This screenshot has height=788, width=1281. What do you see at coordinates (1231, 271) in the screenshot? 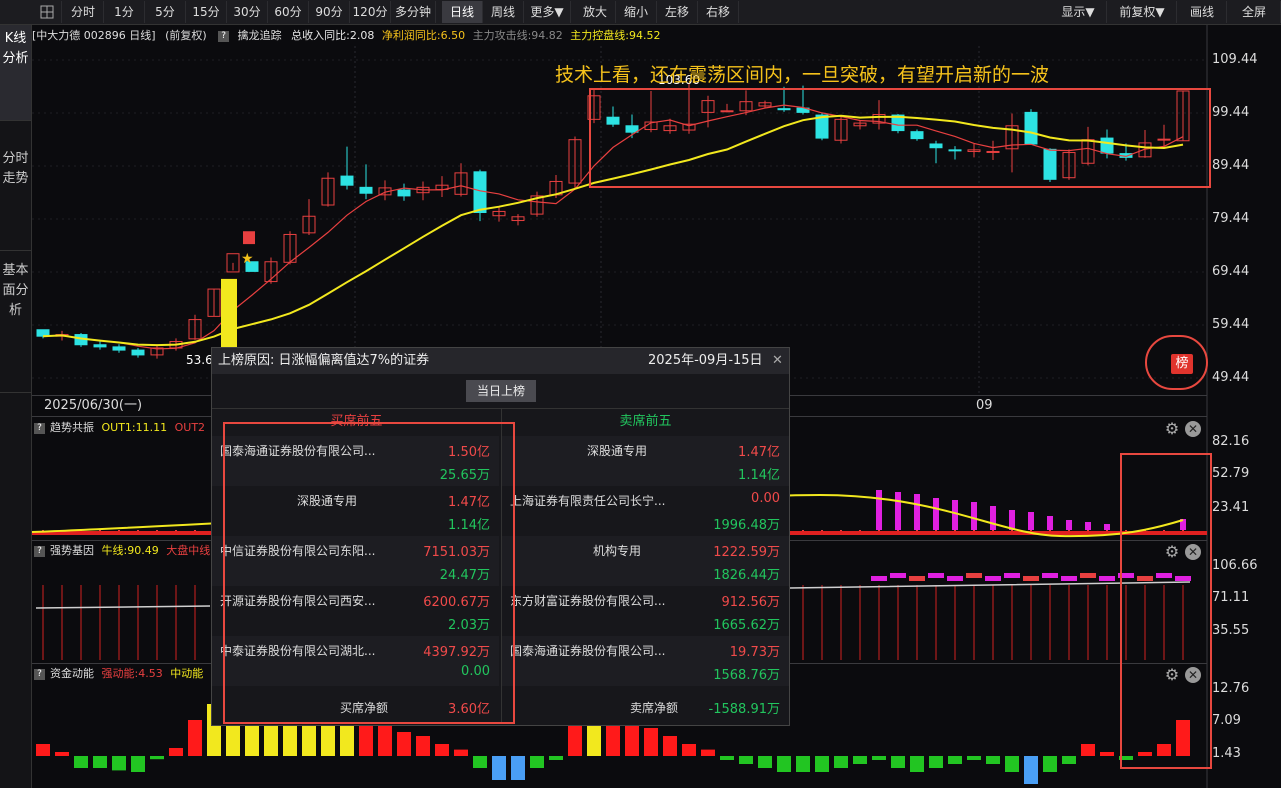
I see `price-axis-tick: 69.44` at bounding box center [1231, 271].